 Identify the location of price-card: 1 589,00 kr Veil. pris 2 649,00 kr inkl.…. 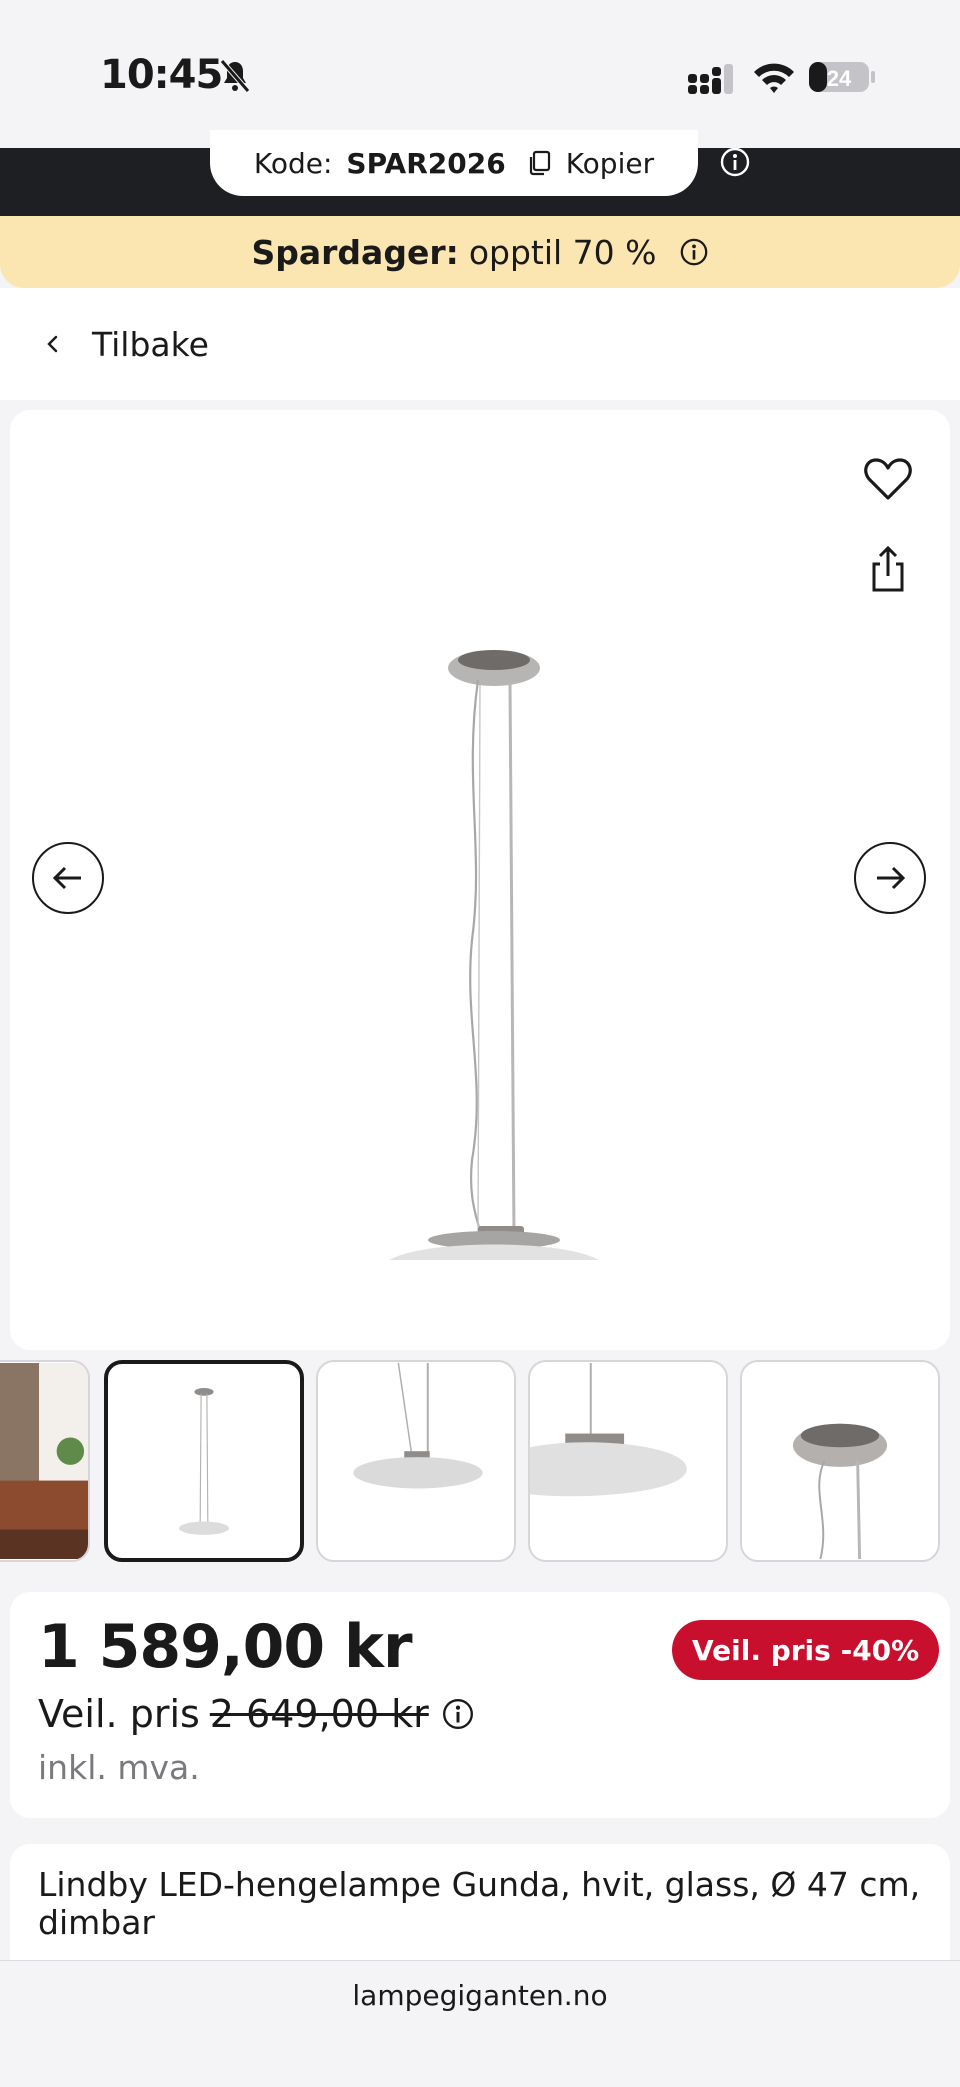
(480, 1705).